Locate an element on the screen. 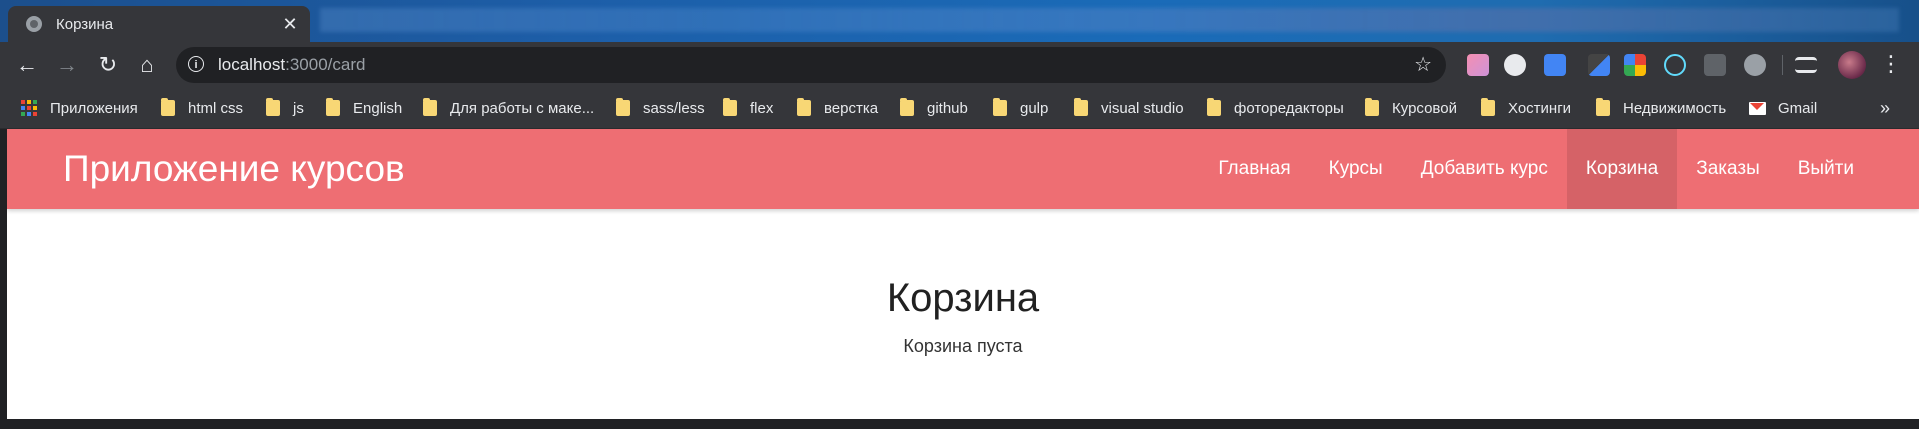  bookmark-gmail: Gmail is located at coordinates (1783, 108).